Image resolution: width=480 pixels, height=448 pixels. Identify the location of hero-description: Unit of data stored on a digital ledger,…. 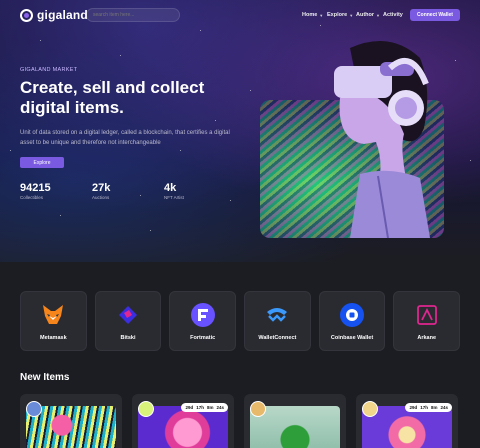
(125, 138).